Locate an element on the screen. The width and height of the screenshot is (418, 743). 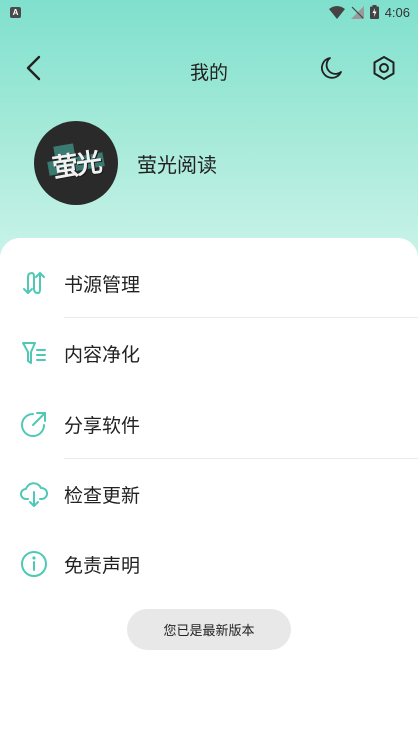
app-name: 萤光阅读 is located at coordinates (177, 164).